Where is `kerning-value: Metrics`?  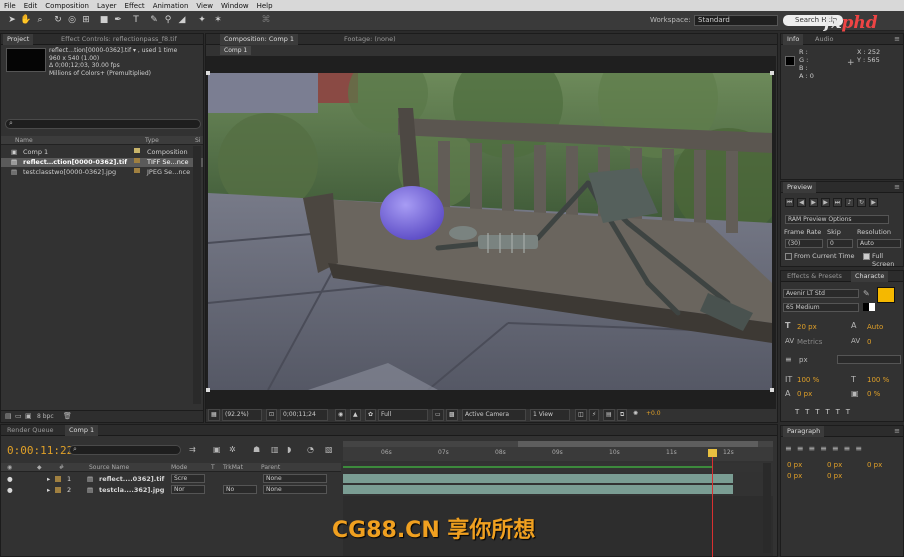
kerning-value: Metrics is located at coordinates (809, 342).